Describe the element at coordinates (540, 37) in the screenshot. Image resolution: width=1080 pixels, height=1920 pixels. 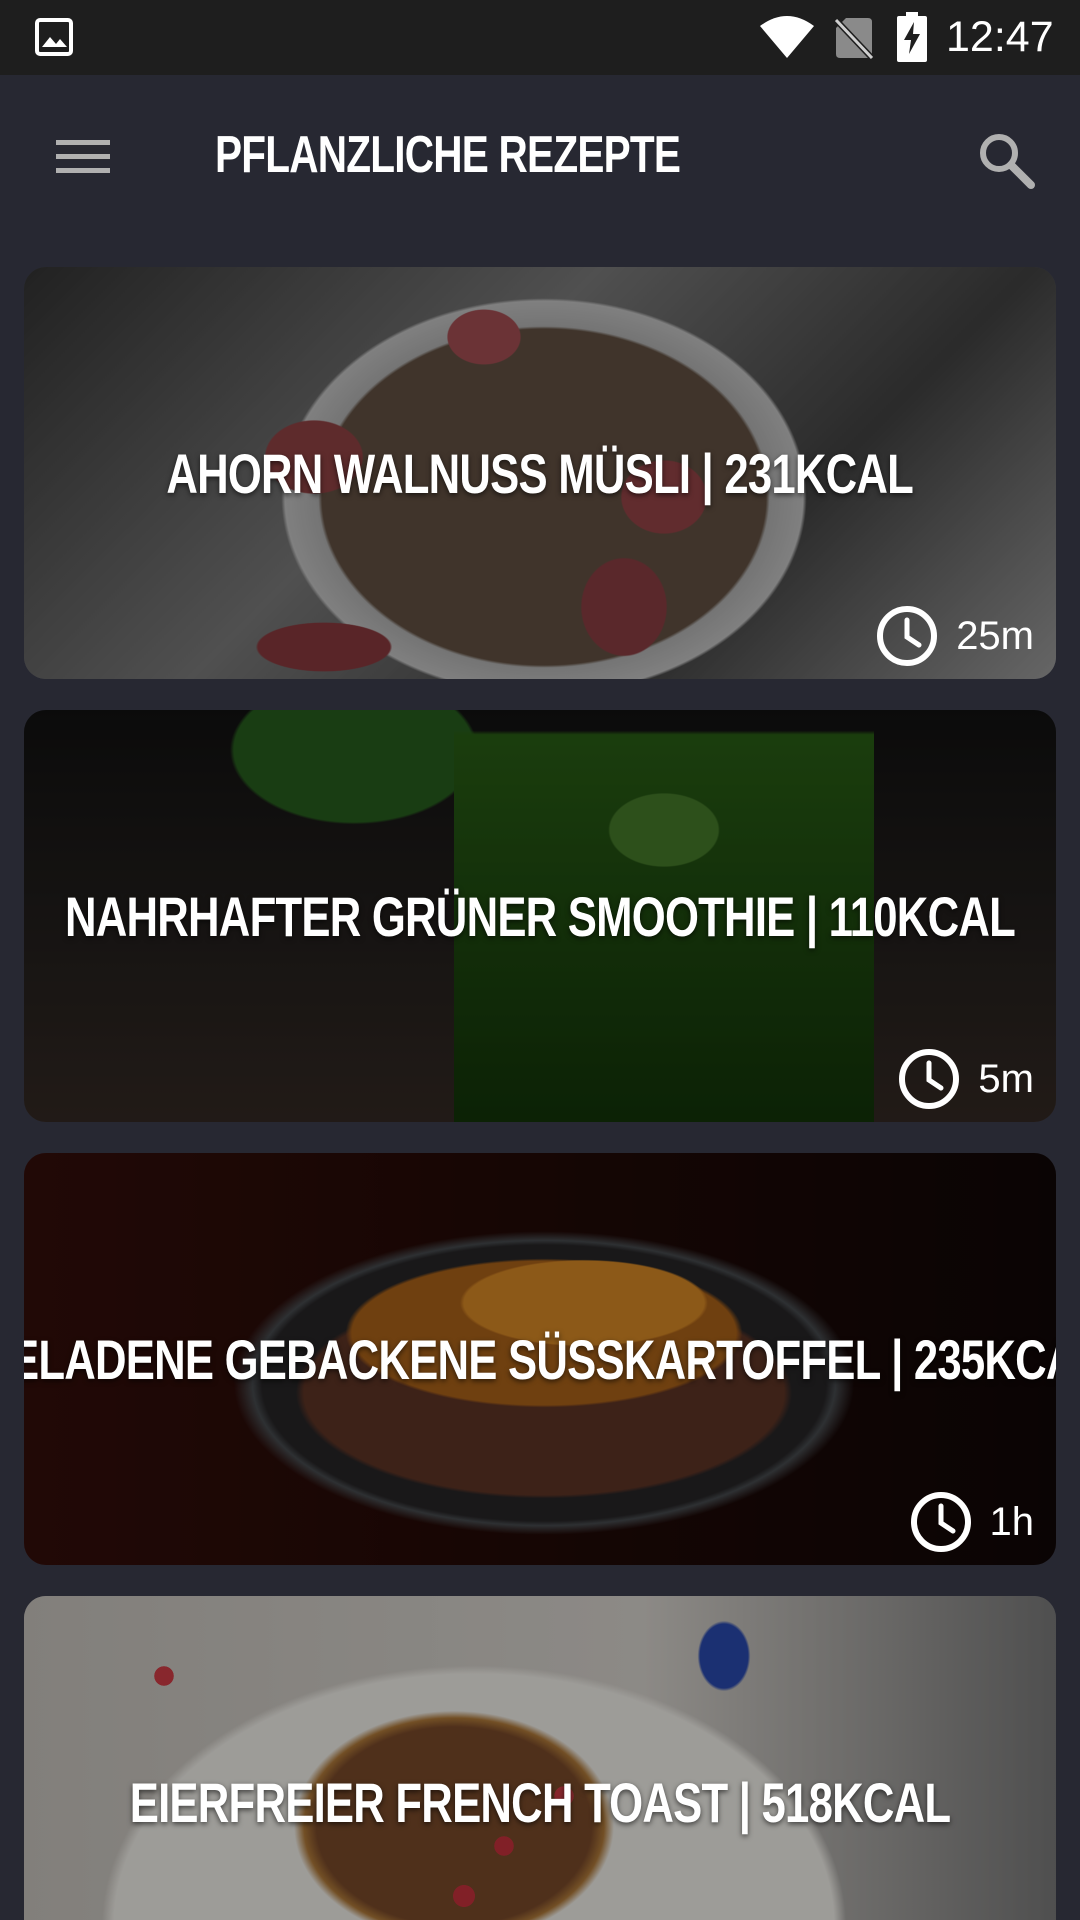
I see `status-bar: 12:47` at that location.